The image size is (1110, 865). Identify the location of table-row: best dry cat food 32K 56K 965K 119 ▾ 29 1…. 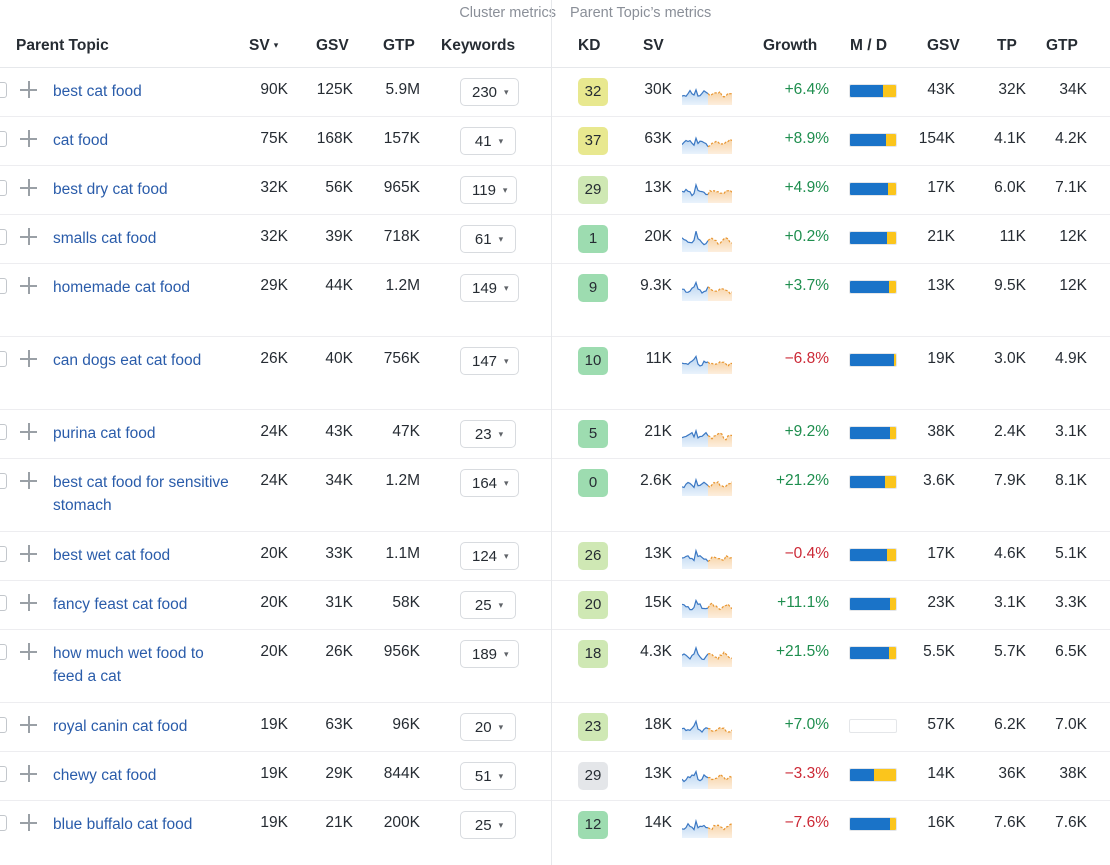
(555, 190).